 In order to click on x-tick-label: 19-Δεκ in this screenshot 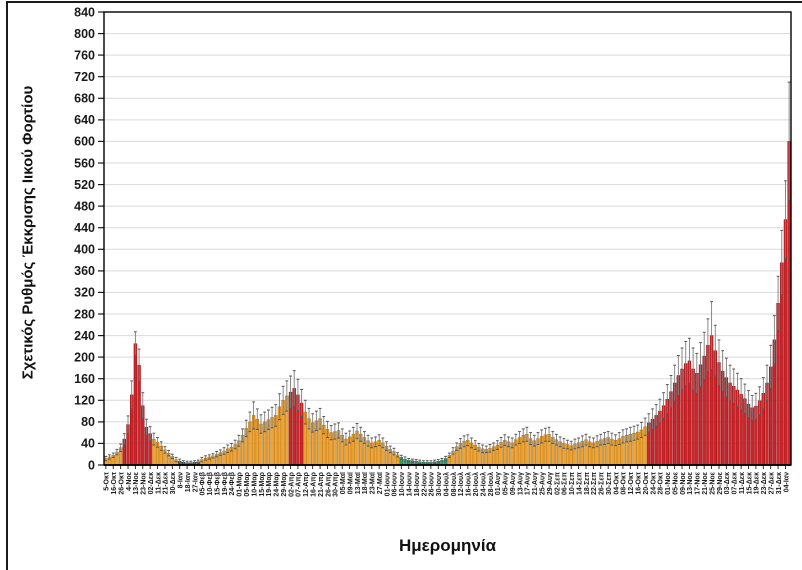, I will do `click(757, 483)`.